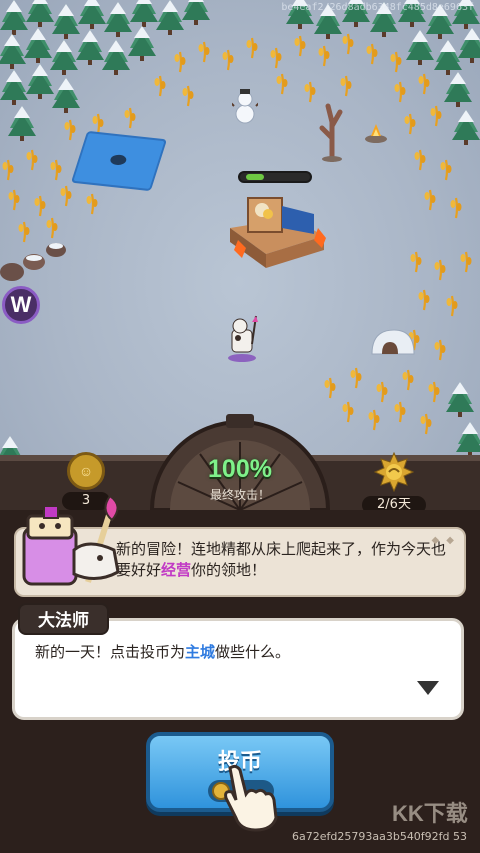 Image resolution: width=480 pixels, height=853 pixels. Describe the element at coordinates (394, 472) in the screenshot. I see `sun-icon` at that location.